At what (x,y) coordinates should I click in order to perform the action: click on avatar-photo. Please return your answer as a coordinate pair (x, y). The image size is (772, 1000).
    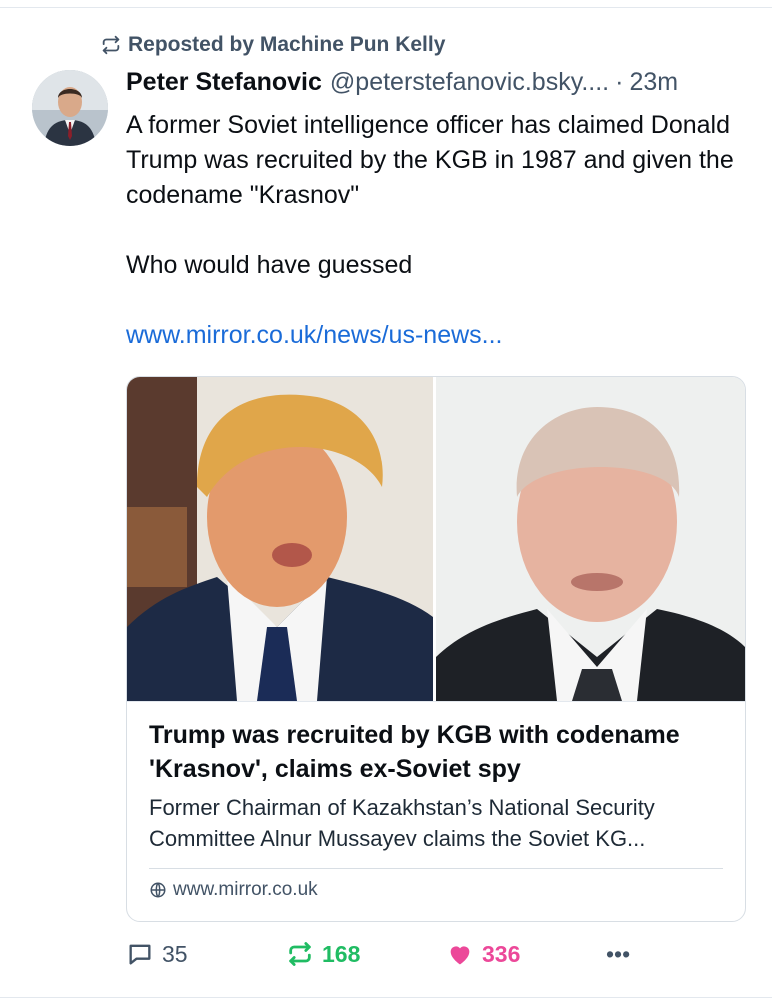
    Looking at the image, I should click on (70, 108).